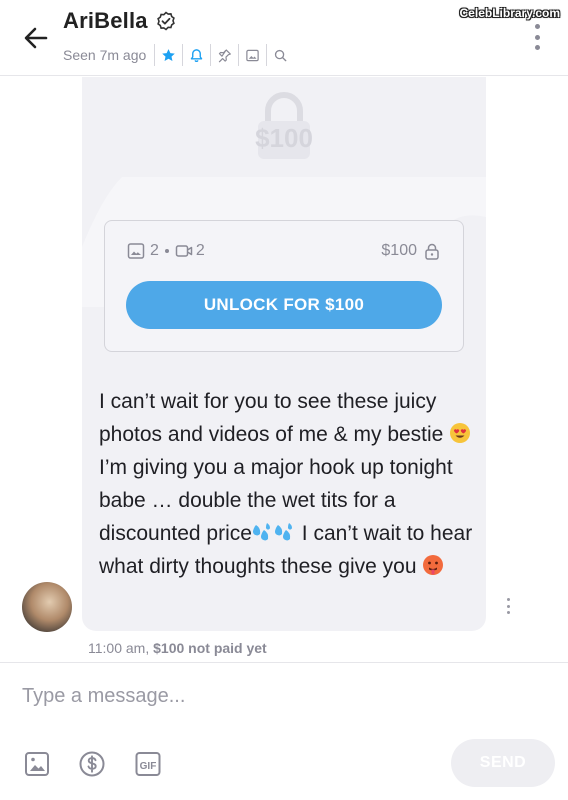 The image size is (568, 800). Describe the element at coordinates (196, 55) in the screenshot. I see `bell-icon` at that location.